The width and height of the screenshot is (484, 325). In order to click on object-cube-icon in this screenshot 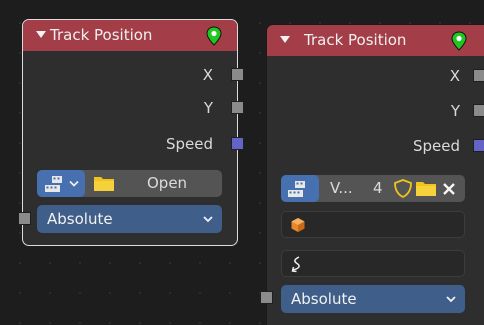, I will do `click(298, 225)`.